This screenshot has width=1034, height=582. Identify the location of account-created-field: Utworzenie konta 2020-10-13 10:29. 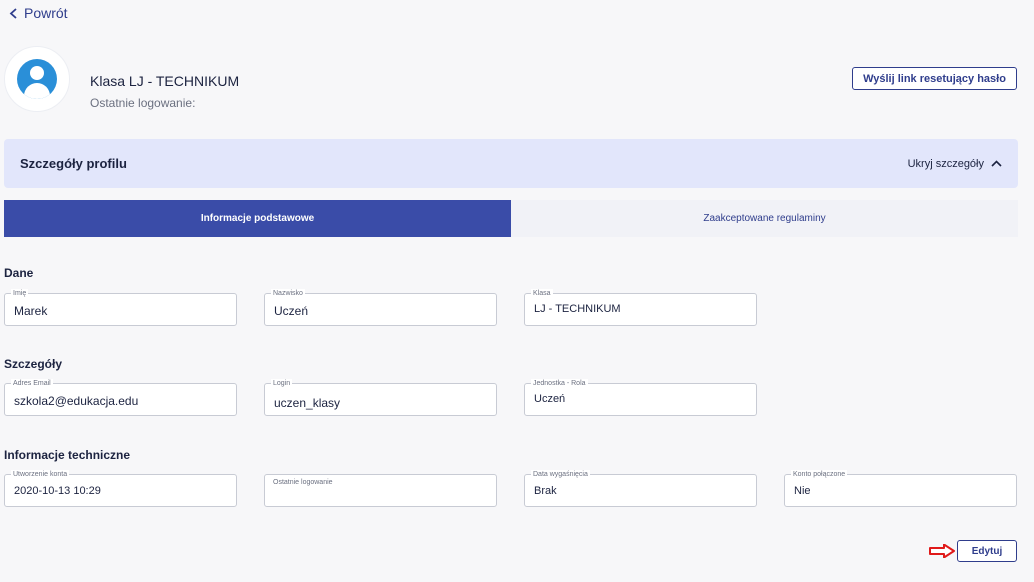
(120, 488).